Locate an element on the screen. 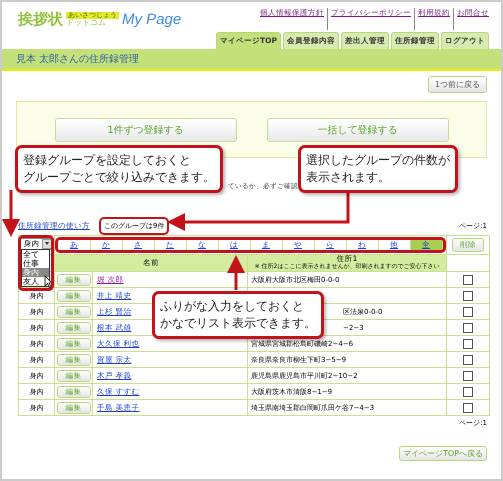 The width and height of the screenshot is (503, 481). dropdown-option: 全て is located at coordinates (35, 254).